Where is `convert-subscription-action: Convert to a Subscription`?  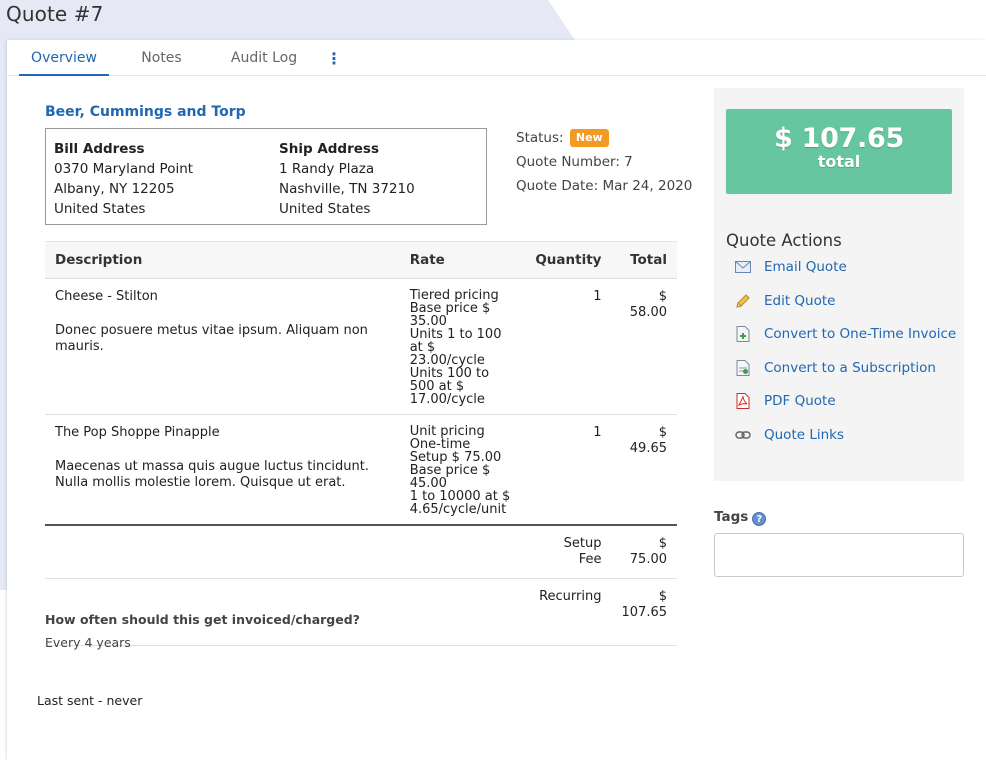 convert-subscription-action: Convert to a Subscription is located at coordinates (835, 368).